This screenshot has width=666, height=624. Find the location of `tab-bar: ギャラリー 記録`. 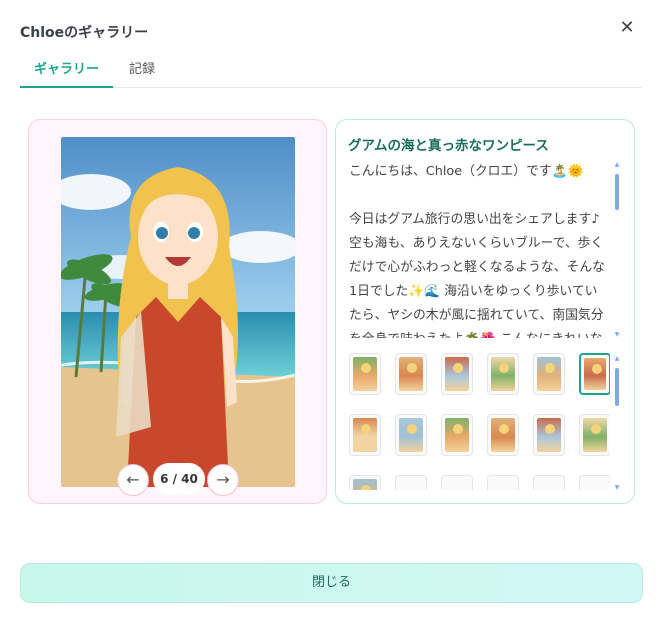

tab-bar: ギャラリー 記録 is located at coordinates (331, 70).